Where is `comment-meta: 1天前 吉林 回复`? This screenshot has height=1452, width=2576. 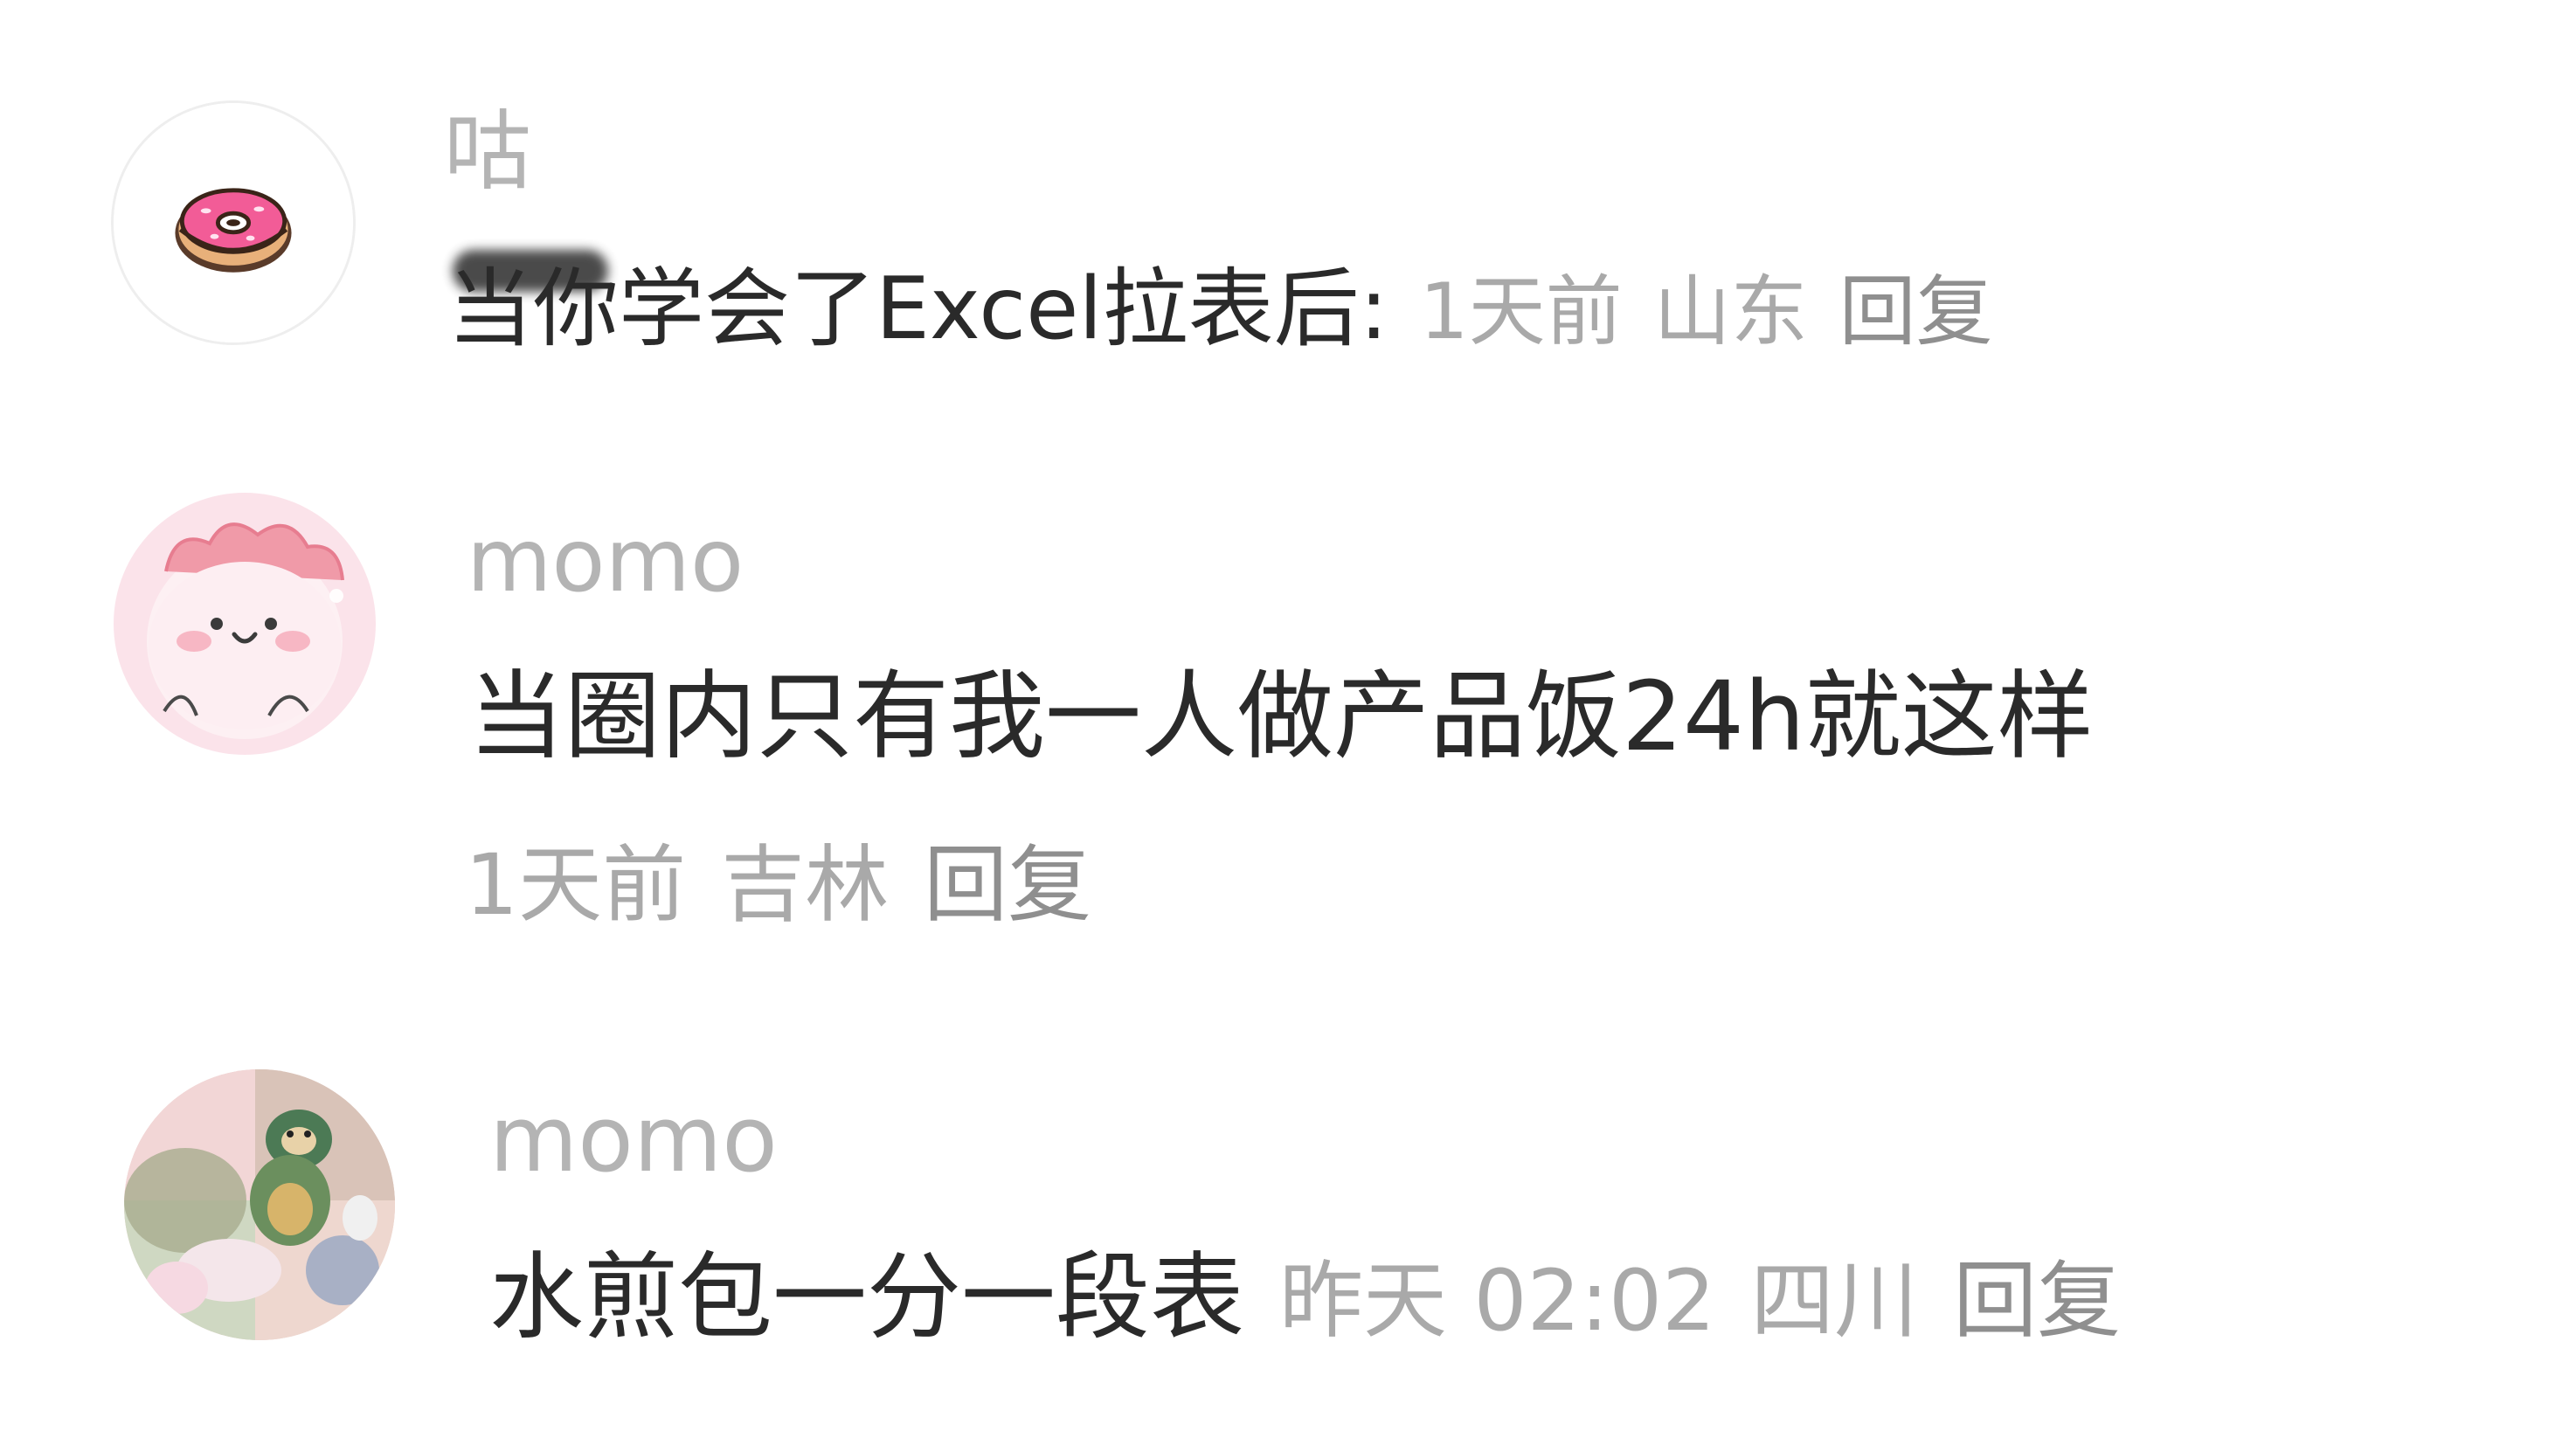
comment-meta: 1天前 吉林 回复 is located at coordinates (778, 885).